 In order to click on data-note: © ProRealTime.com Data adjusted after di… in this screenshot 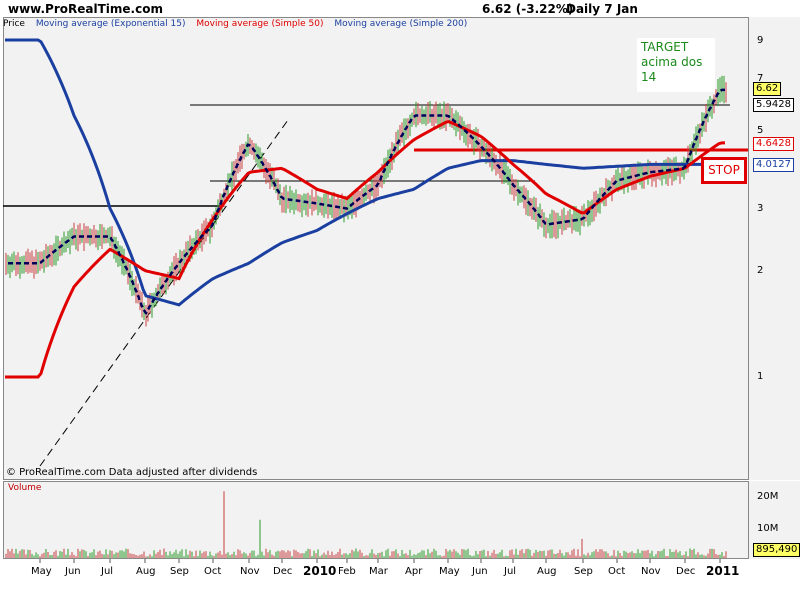, I will do `click(132, 472)`.